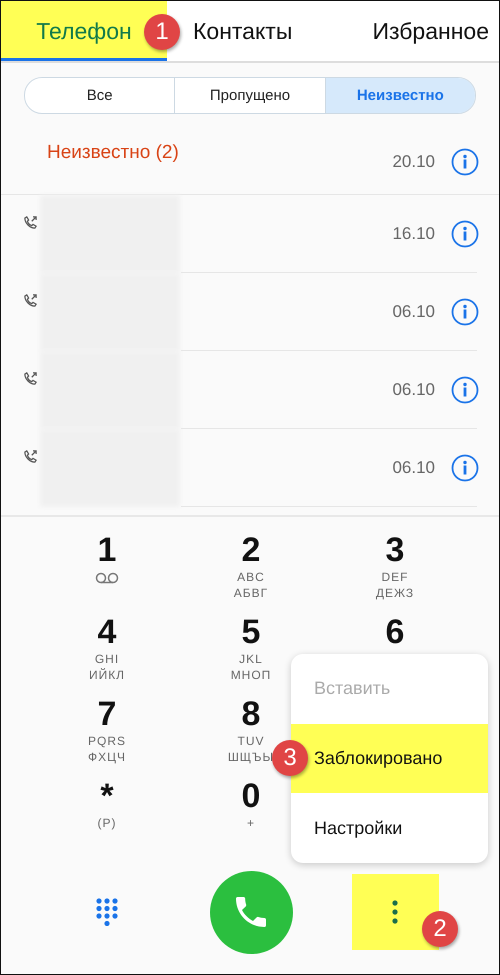 This screenshot has height=975, width=500. What do you see at coordinates (107, 757) in the screenshot?
I see `key-letters: ФХЦЧ` at bounding box center [107, 757].